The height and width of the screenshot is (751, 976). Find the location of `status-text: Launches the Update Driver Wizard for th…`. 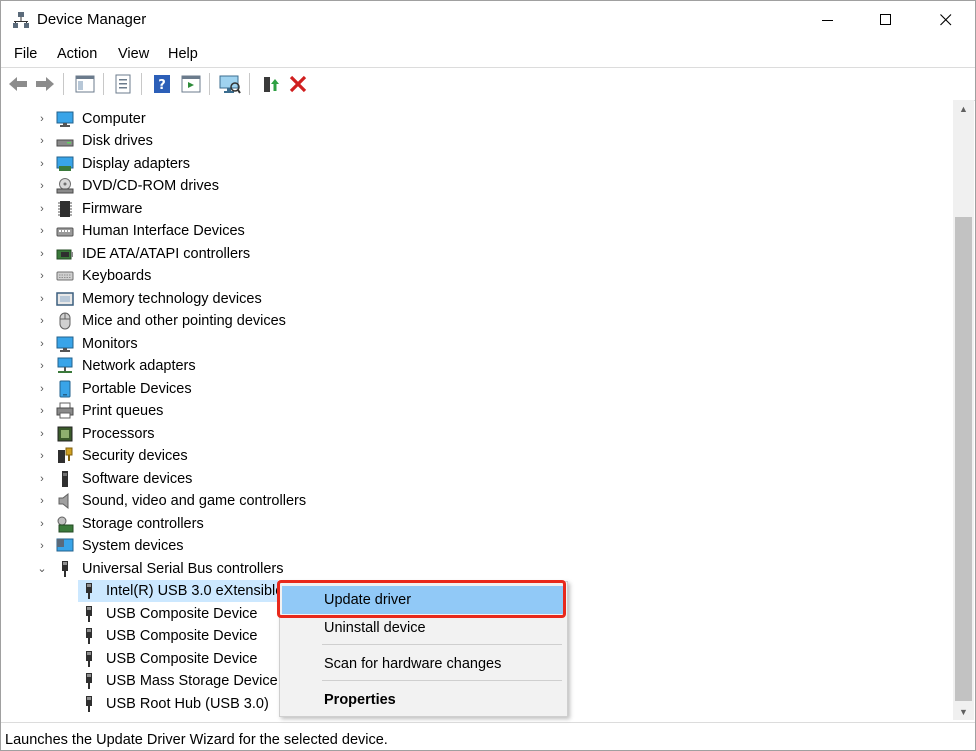

status-text: Launches the Update Driver Wizard for th… is located at coordinates (196, 740).